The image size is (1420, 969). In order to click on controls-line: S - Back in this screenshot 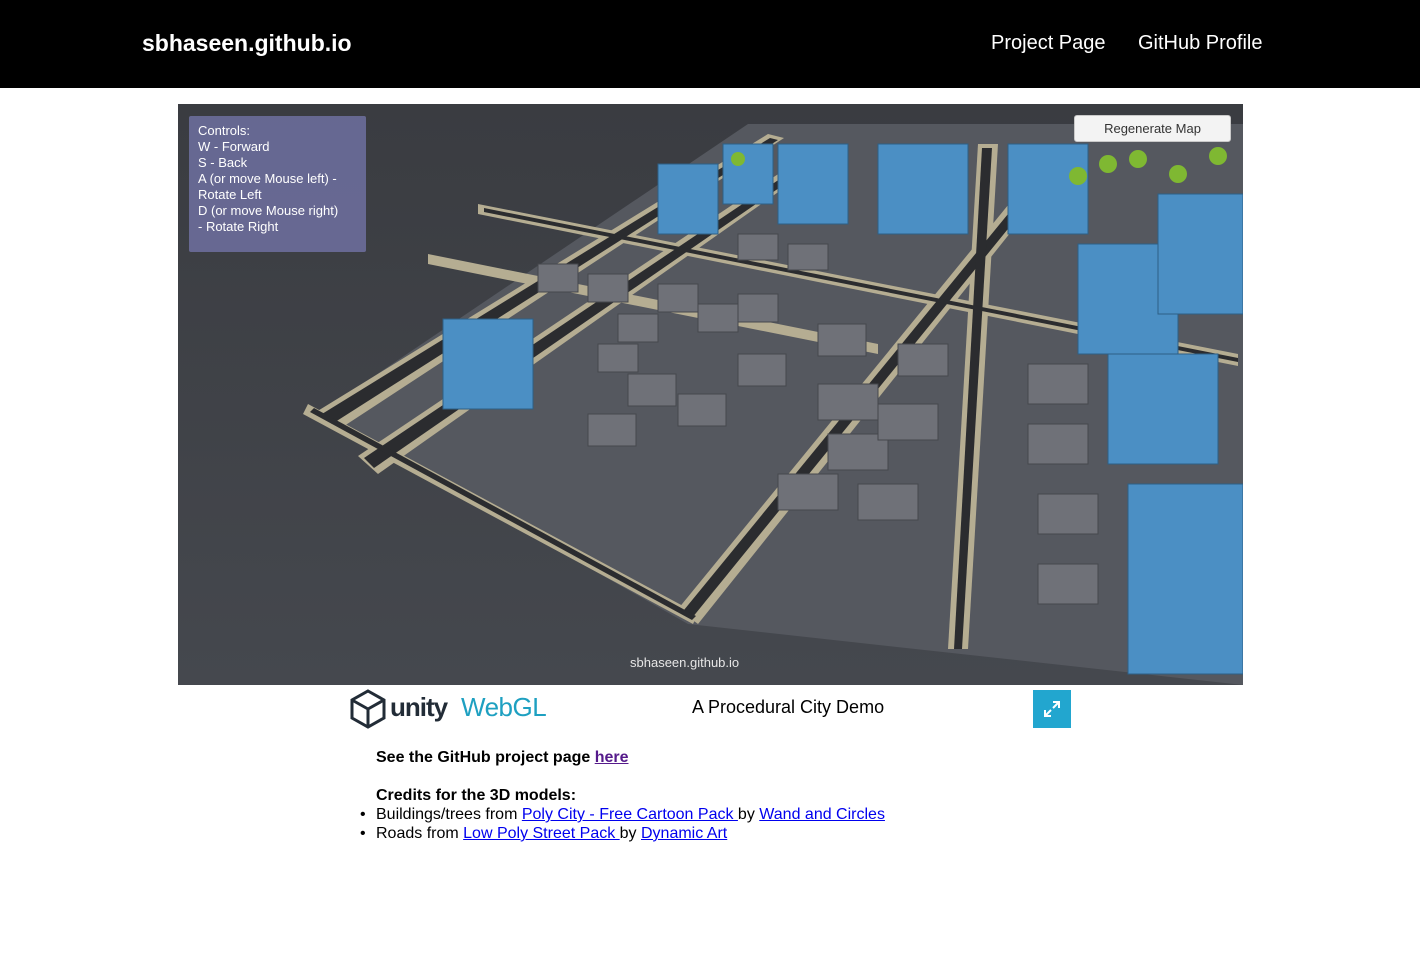, I will do `click(223, 162)`.